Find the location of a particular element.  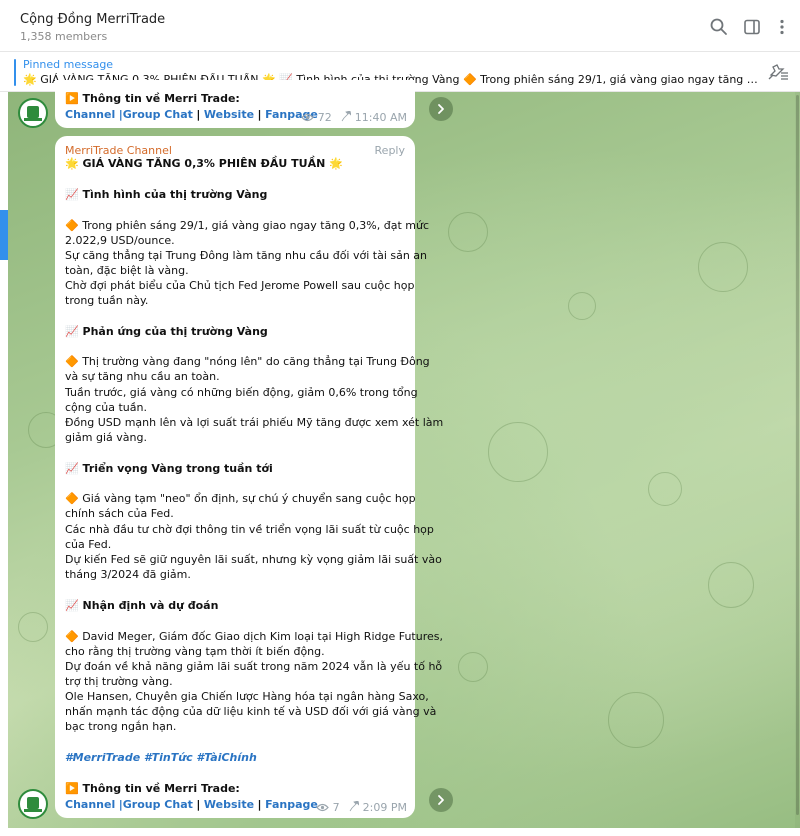

hashtags: #MerriTrade #TinTức #TàiChính is located at coordinates (161, 757).